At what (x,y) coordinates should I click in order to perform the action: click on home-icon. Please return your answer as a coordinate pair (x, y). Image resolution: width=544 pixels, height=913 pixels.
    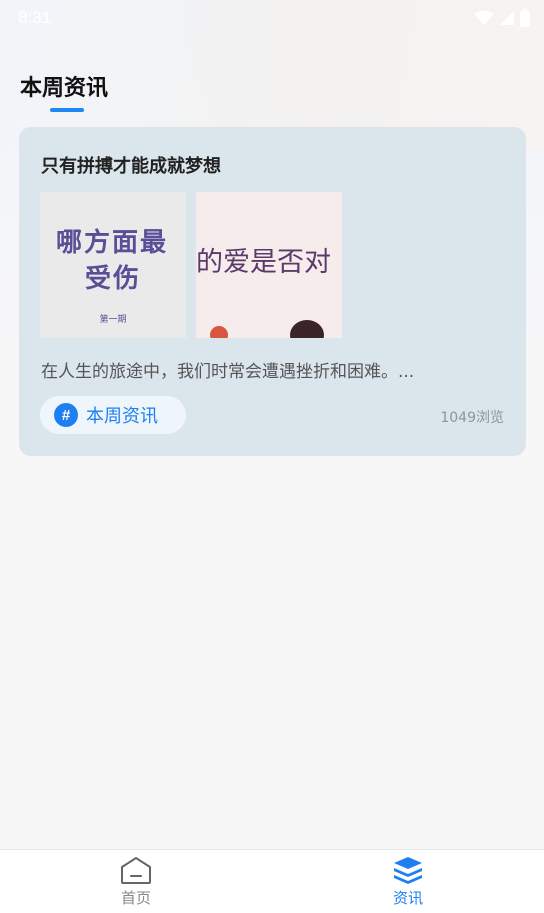
    Looking at the image, I should click on (136, 870).